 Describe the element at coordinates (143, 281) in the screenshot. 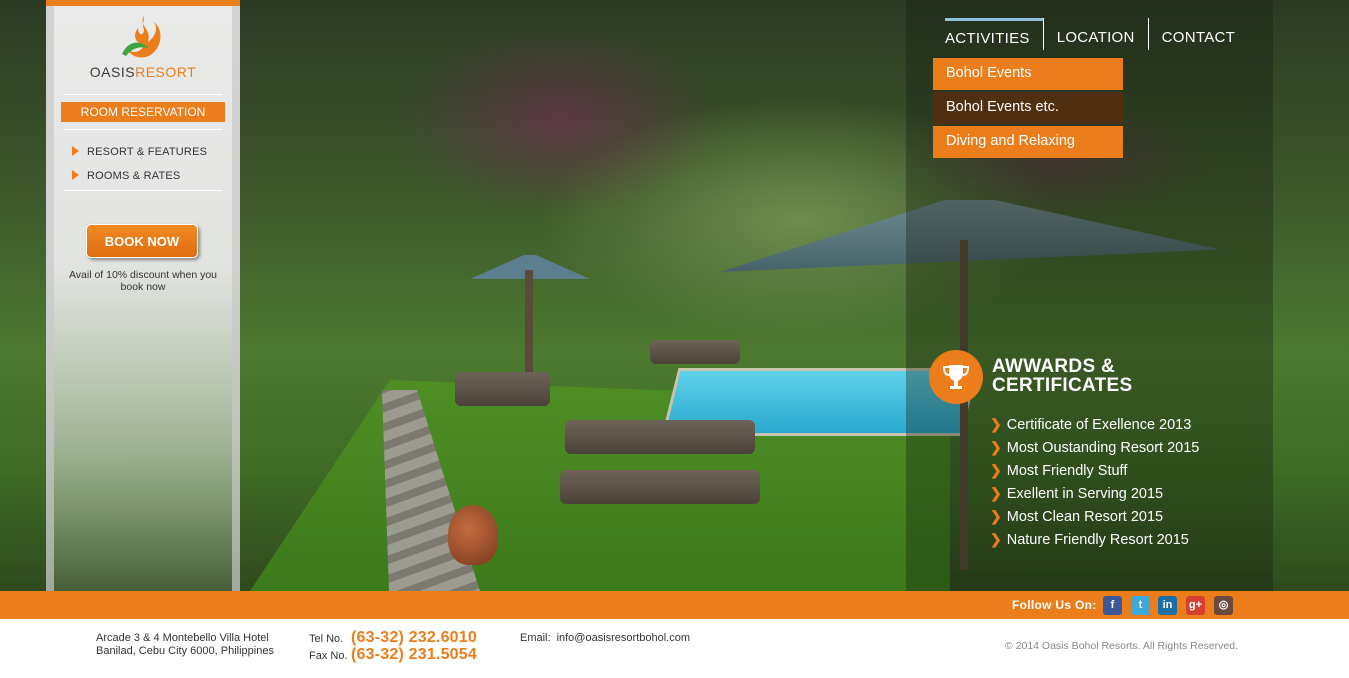

I see `discount-text: Avail of 10% discount when you book now` at that location.